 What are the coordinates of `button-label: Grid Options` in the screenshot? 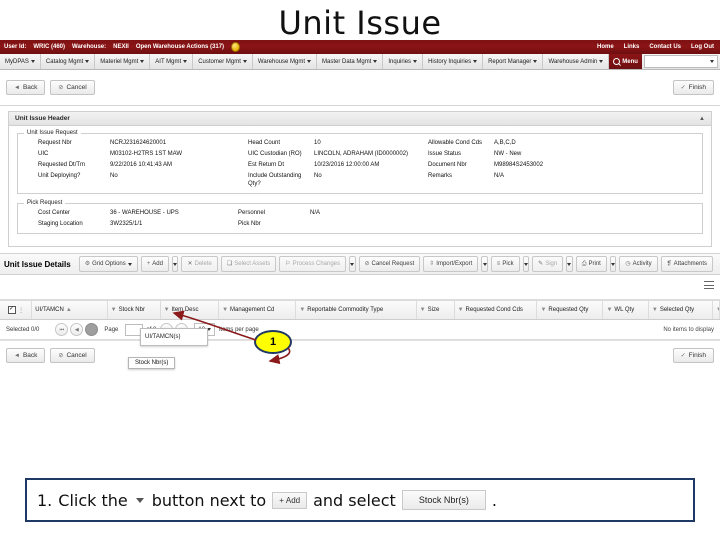 It's located at (109, 264).